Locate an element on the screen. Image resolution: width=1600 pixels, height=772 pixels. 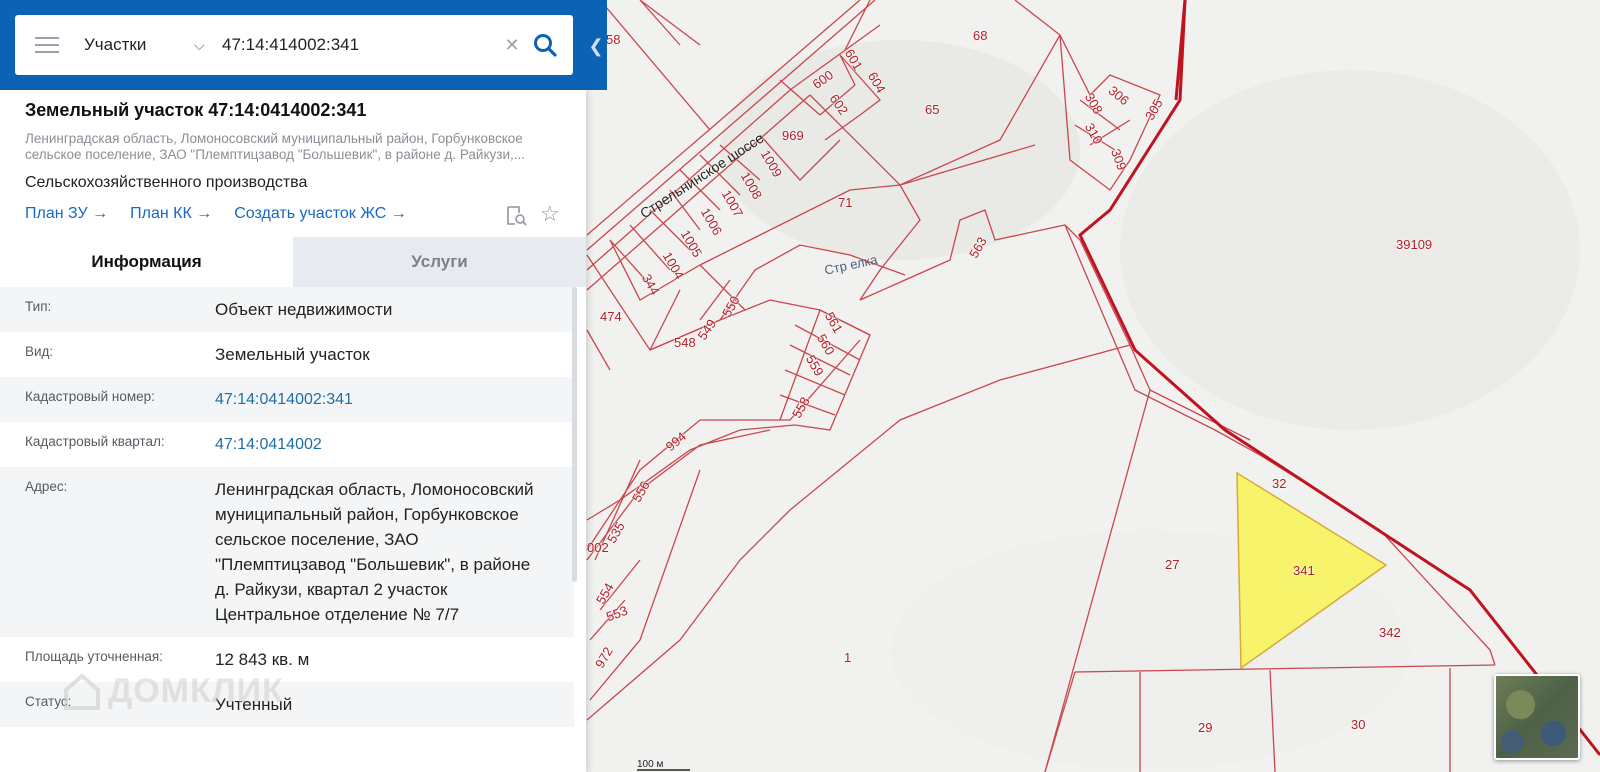
info-key: Вид: is located at coordinates (39, 351).